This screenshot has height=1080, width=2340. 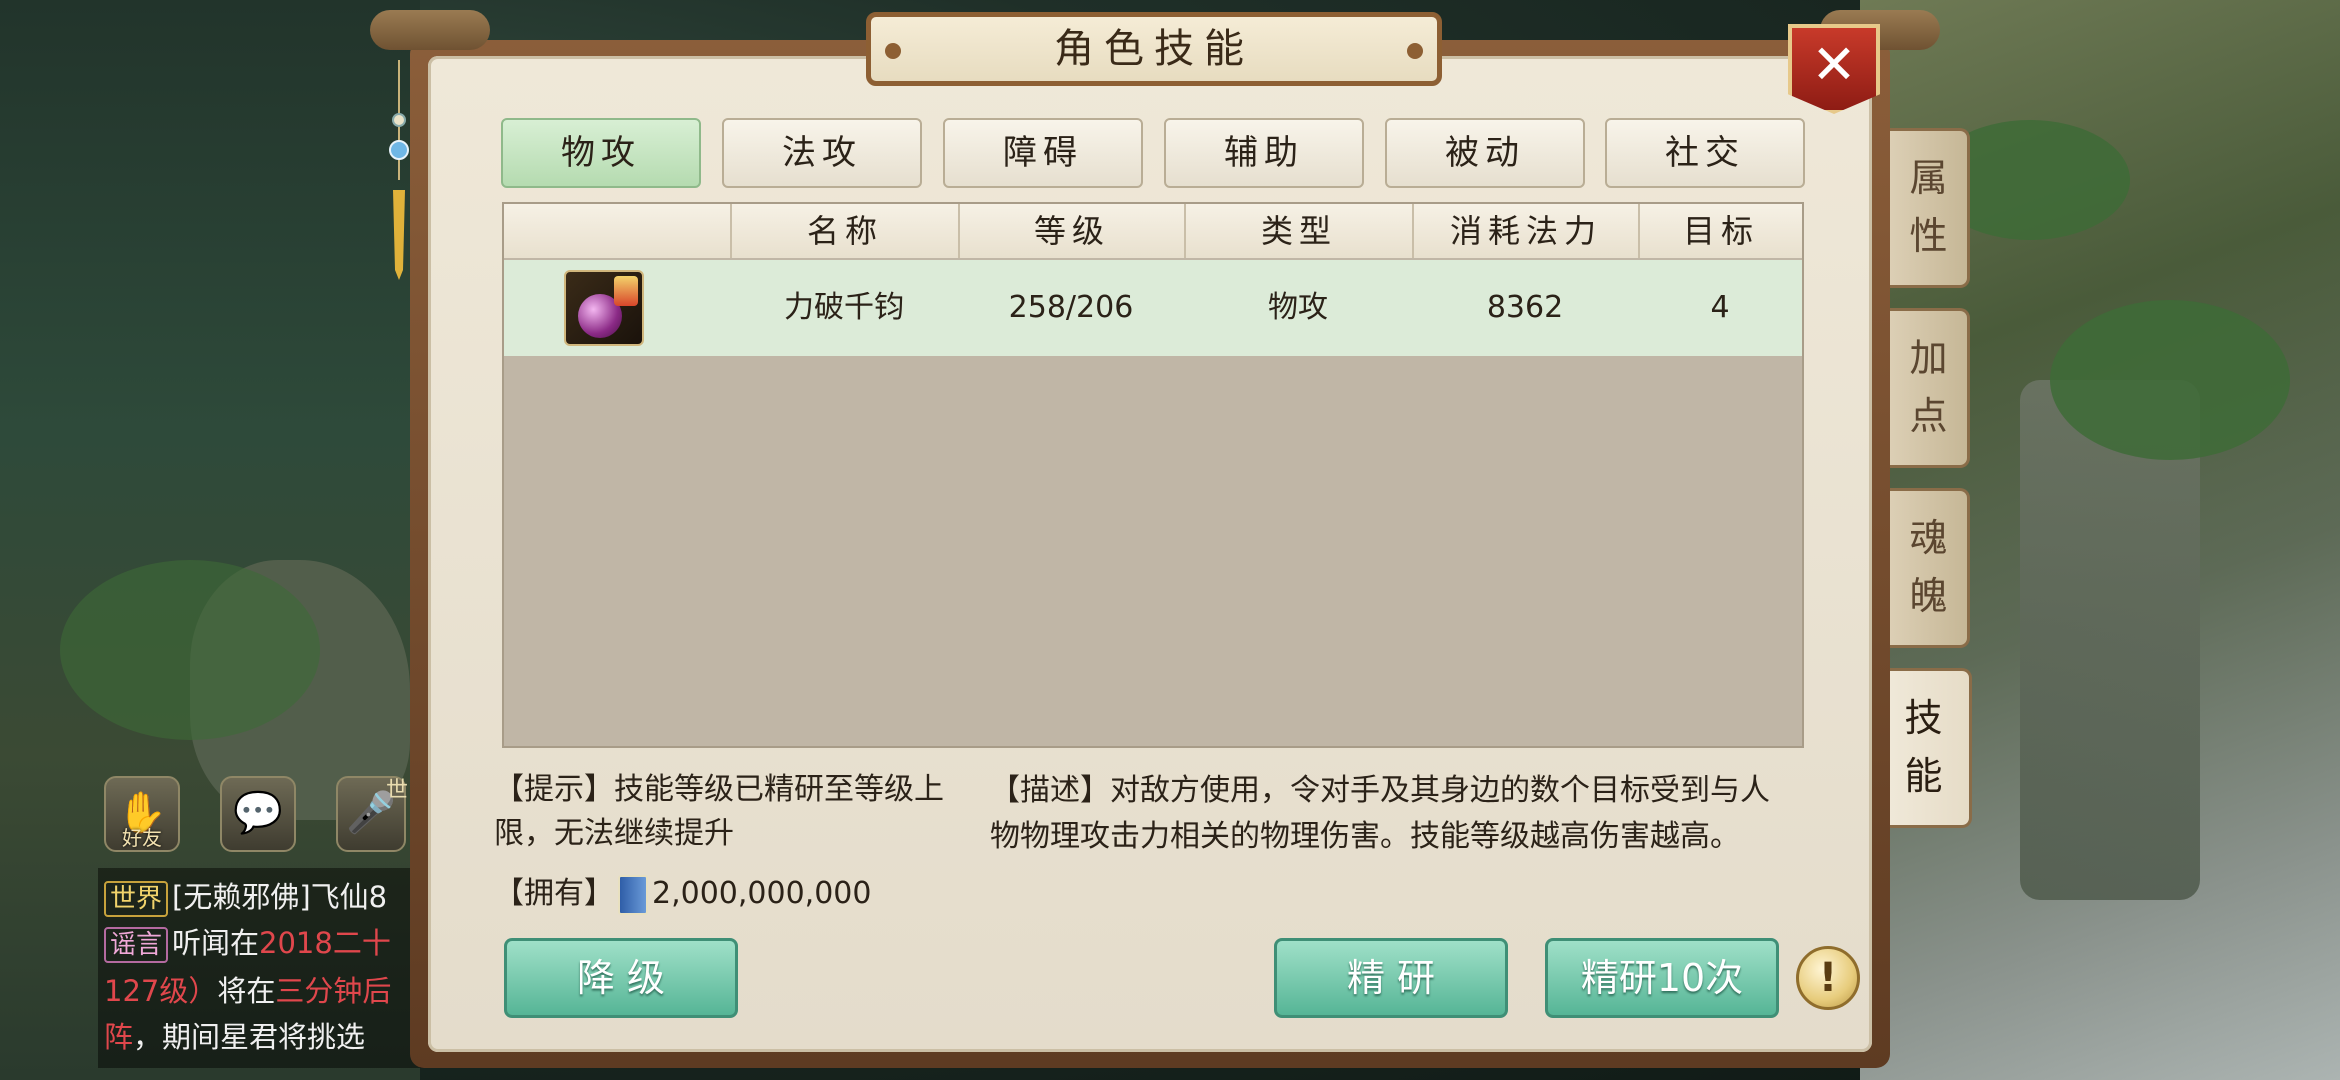 I want to click on table-row: 力破千钧 258/206 物攻 8362 4, so click(x=1153, y=308).